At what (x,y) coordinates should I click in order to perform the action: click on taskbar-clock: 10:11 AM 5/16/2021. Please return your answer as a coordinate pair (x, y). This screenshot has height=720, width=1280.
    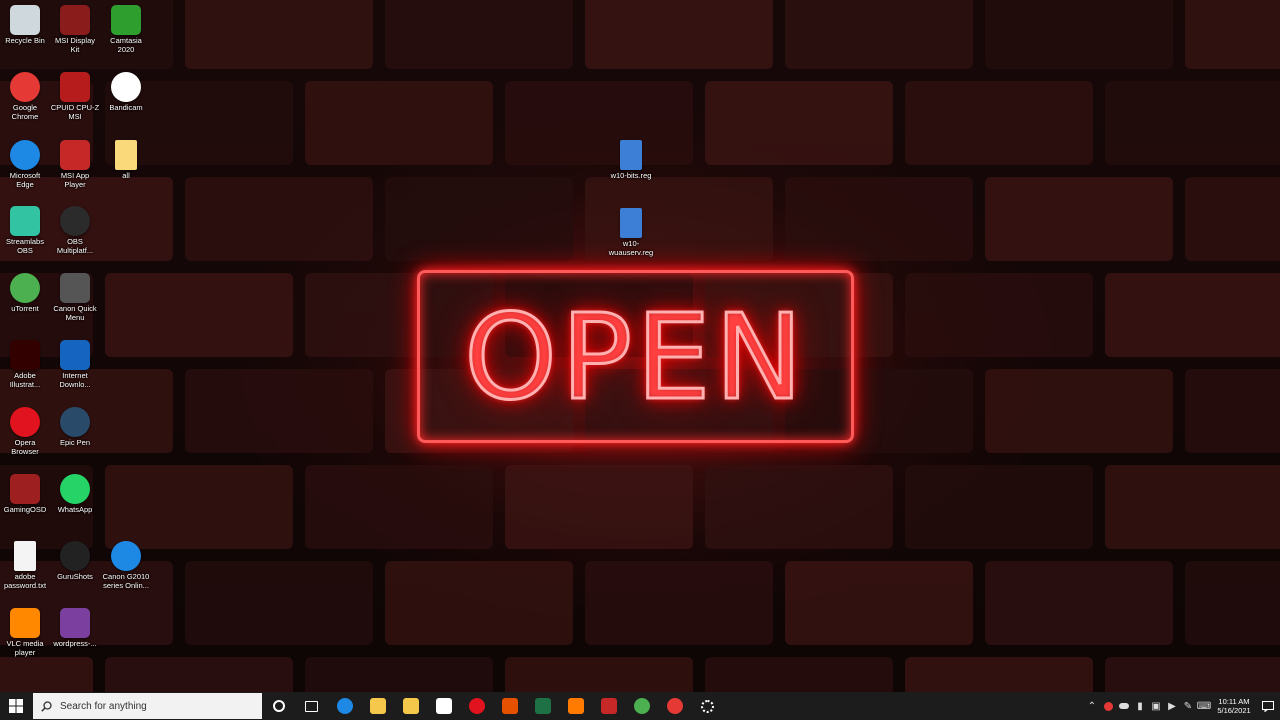
    Looking at the image, I should click on (1234, 706).